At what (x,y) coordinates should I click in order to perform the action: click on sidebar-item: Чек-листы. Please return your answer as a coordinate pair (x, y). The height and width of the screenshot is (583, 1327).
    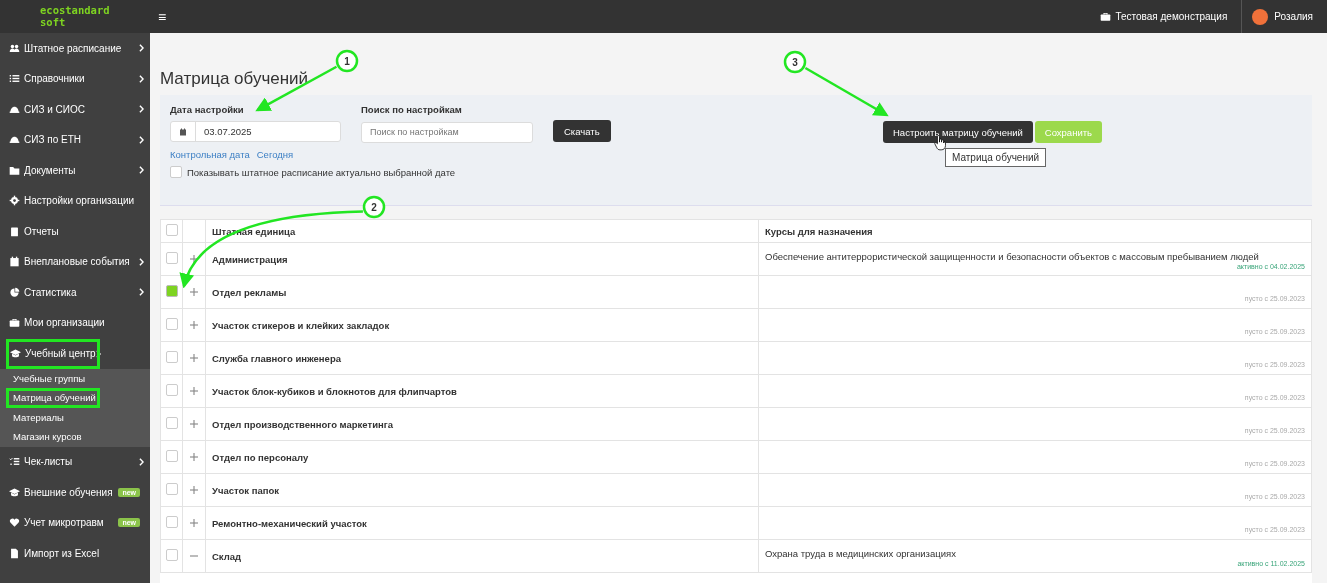
    Looking at the image, I should click on (75, 461).